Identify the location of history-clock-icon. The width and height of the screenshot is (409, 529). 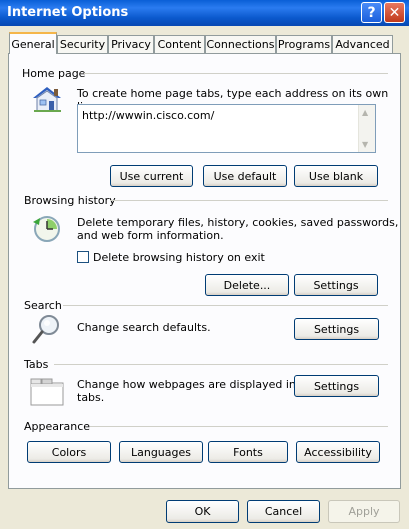
(47, 229).